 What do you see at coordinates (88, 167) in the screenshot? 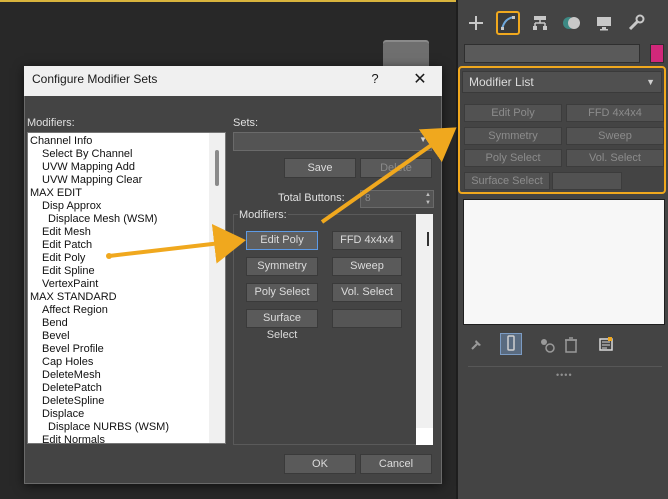
I see `list-item: UVW Mapping Add` at bounding box center [88, 167].